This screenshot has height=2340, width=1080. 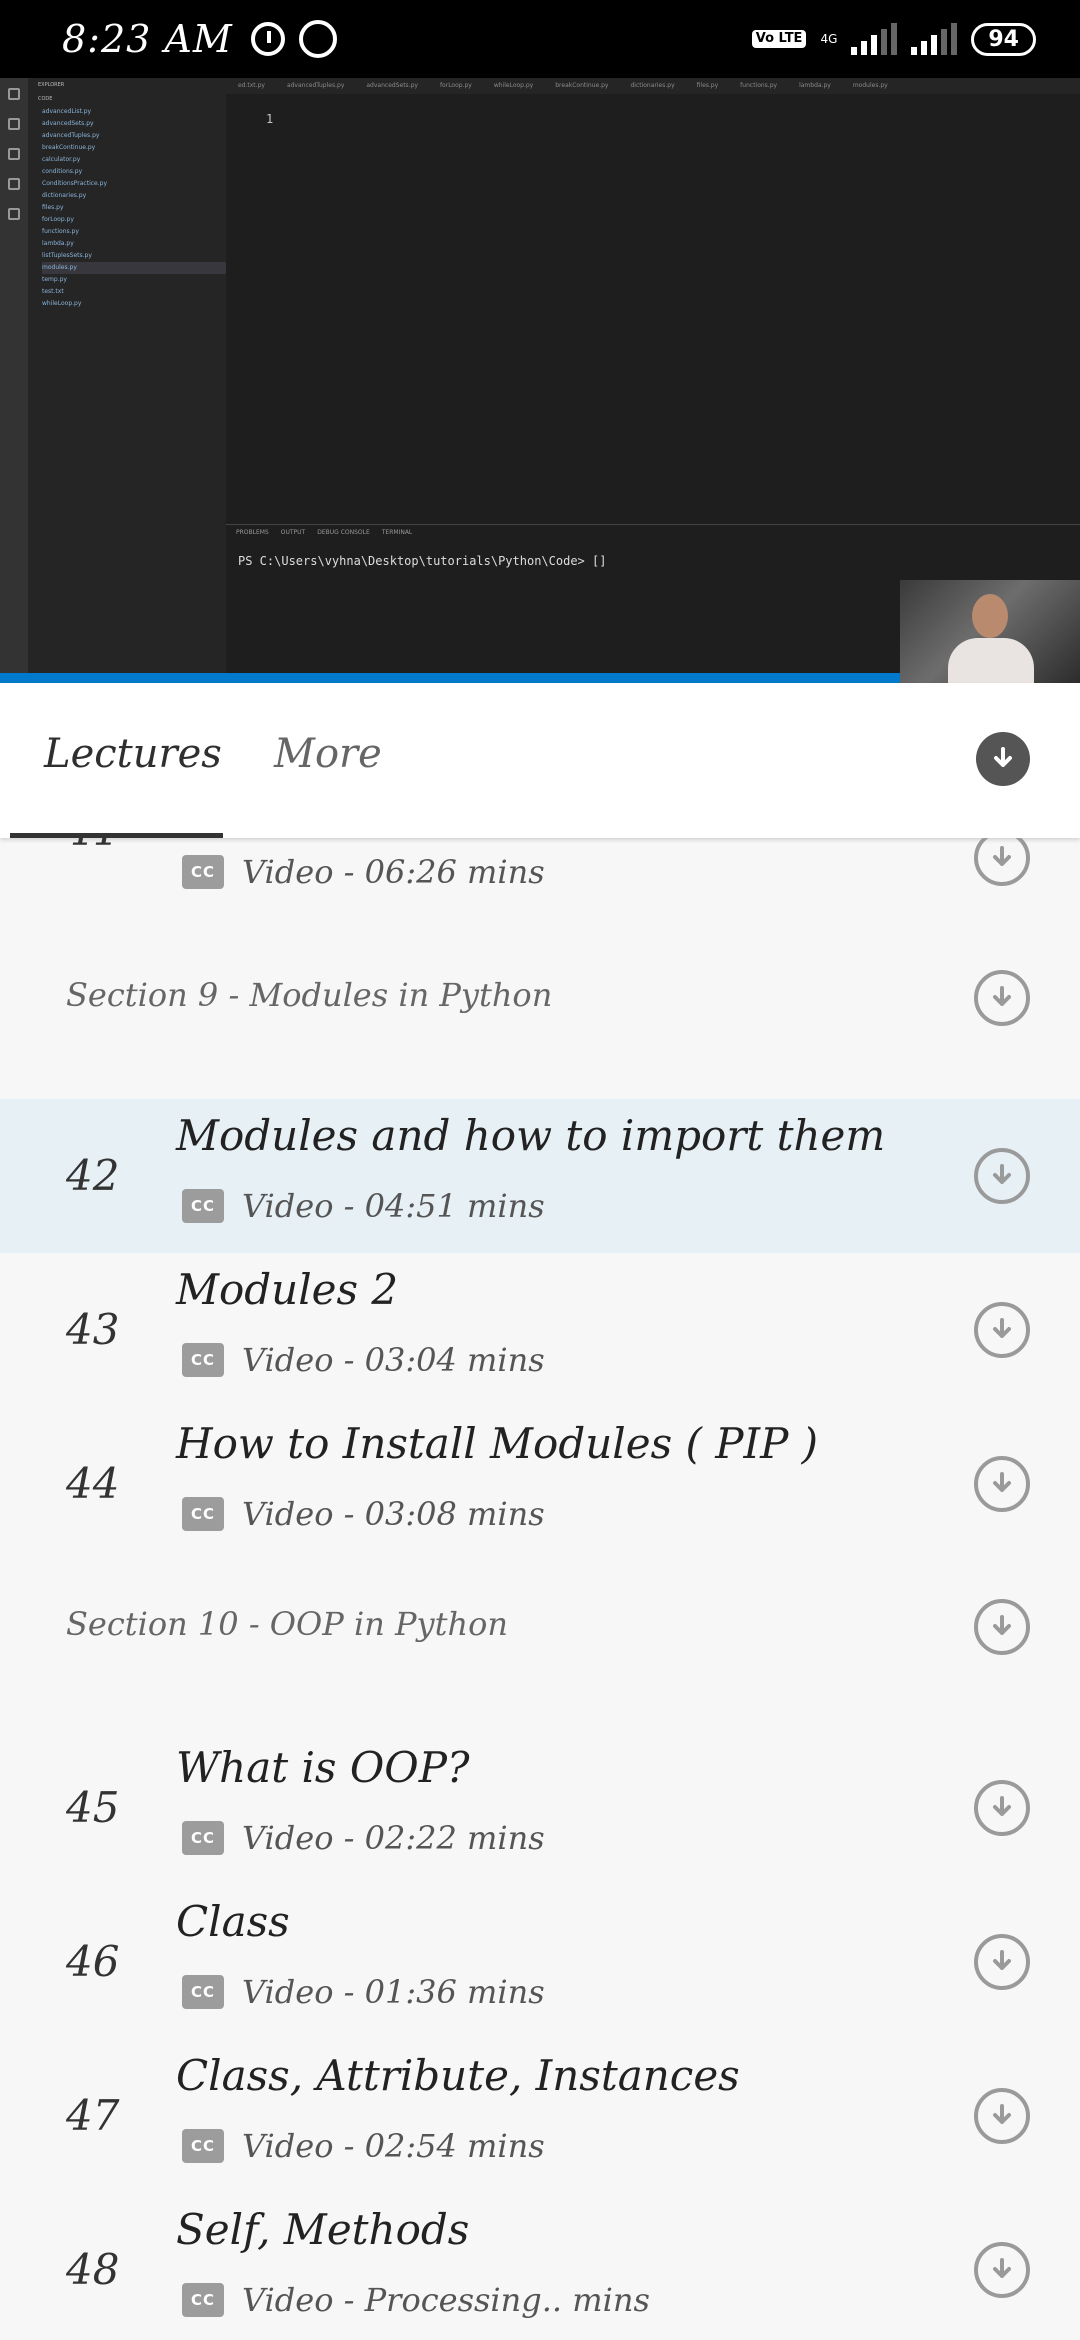 What do you see at coordinates (14, 378) in the screenshot?
I see `editor-activity-bar` at bounding box center [14, 378].